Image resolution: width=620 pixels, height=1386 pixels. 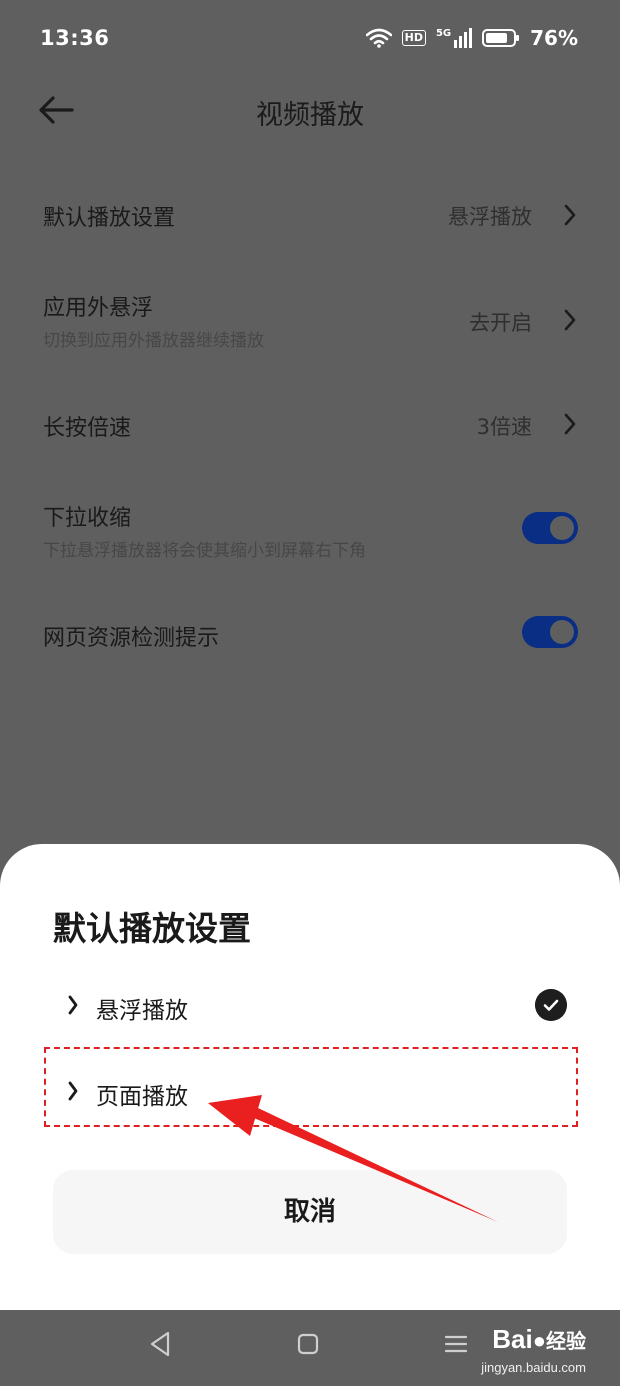 I want to click on setting-value: 3倍速, so click(x=504, y=427).